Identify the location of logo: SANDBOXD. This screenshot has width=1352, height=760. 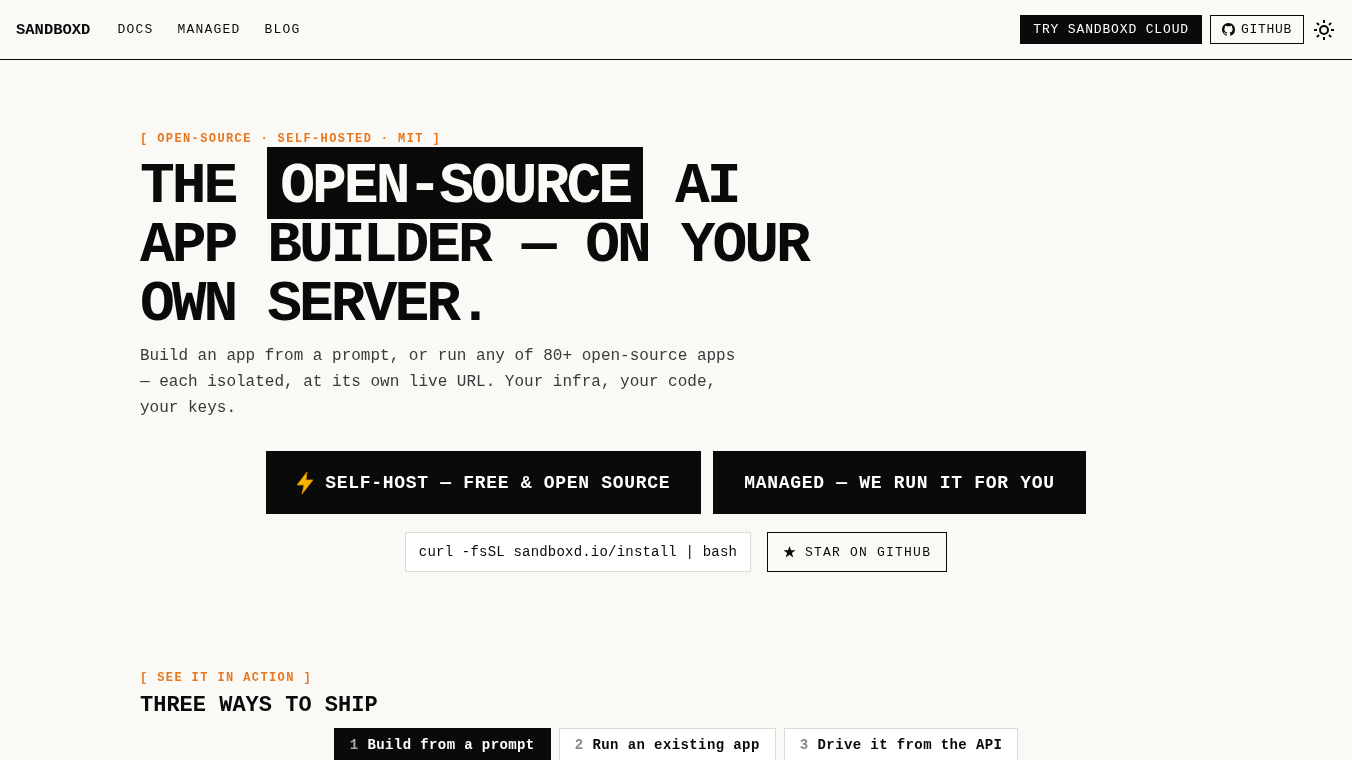
(53, 29).